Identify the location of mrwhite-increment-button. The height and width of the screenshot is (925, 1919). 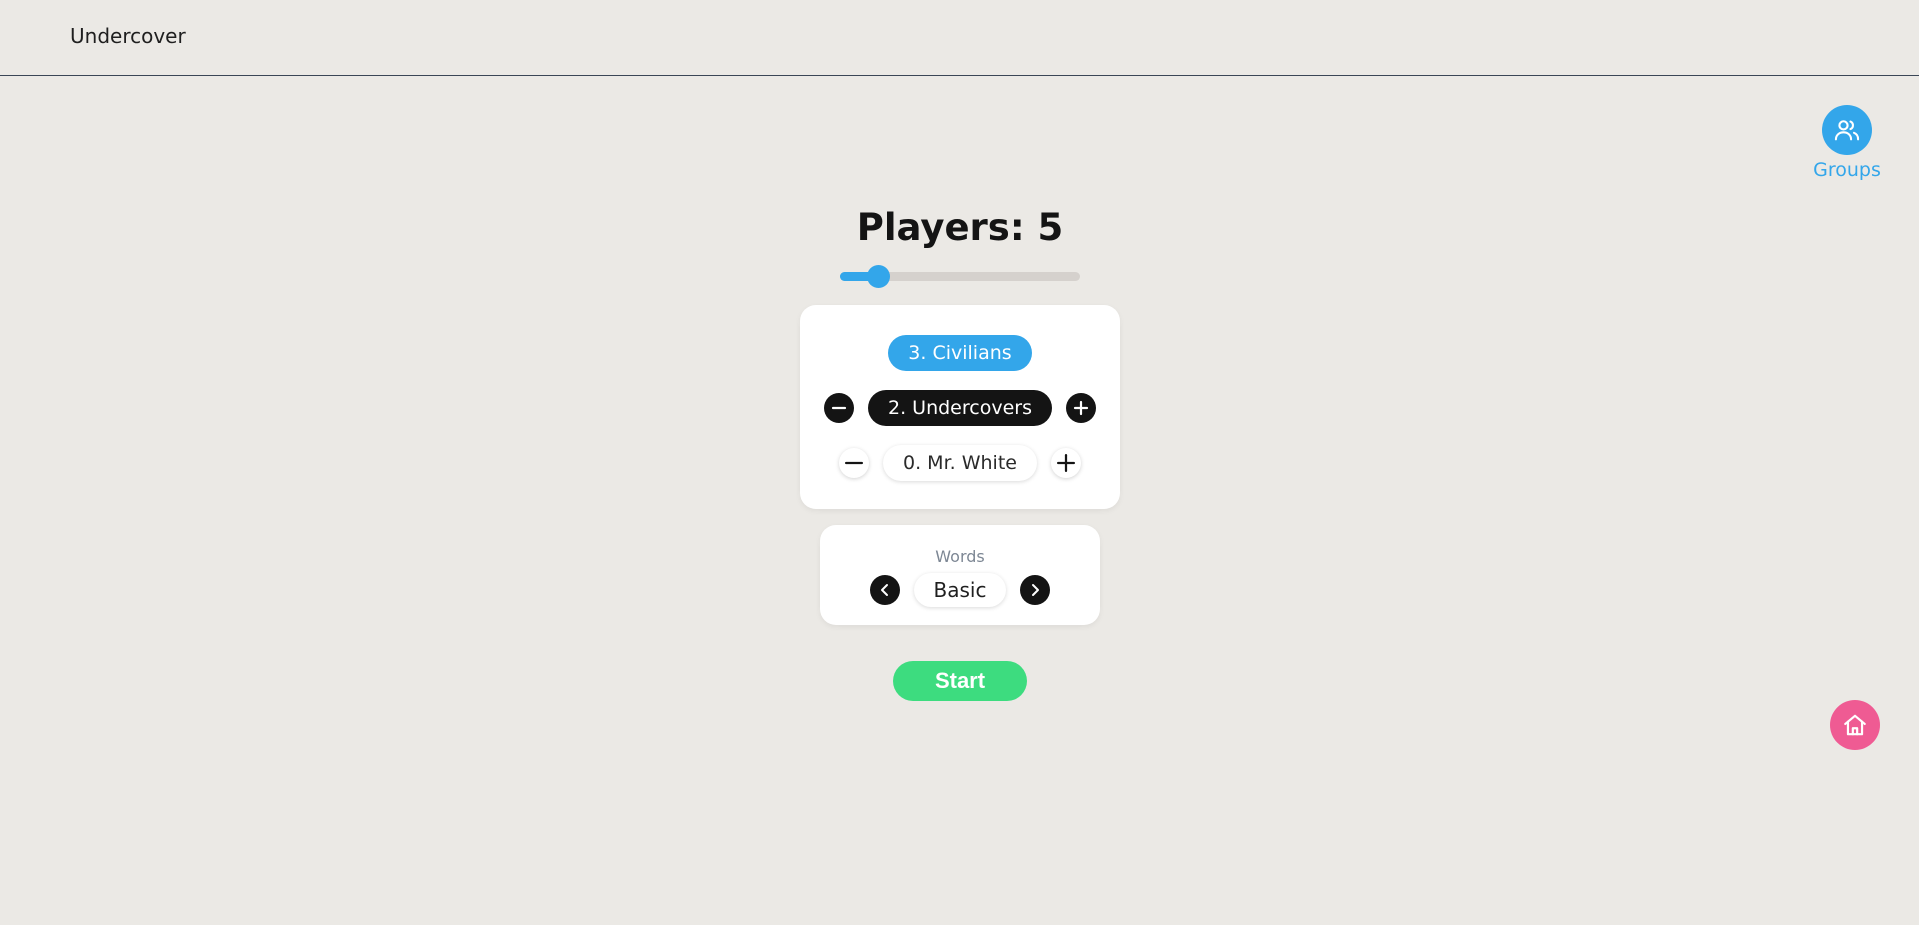
(1065, 463).